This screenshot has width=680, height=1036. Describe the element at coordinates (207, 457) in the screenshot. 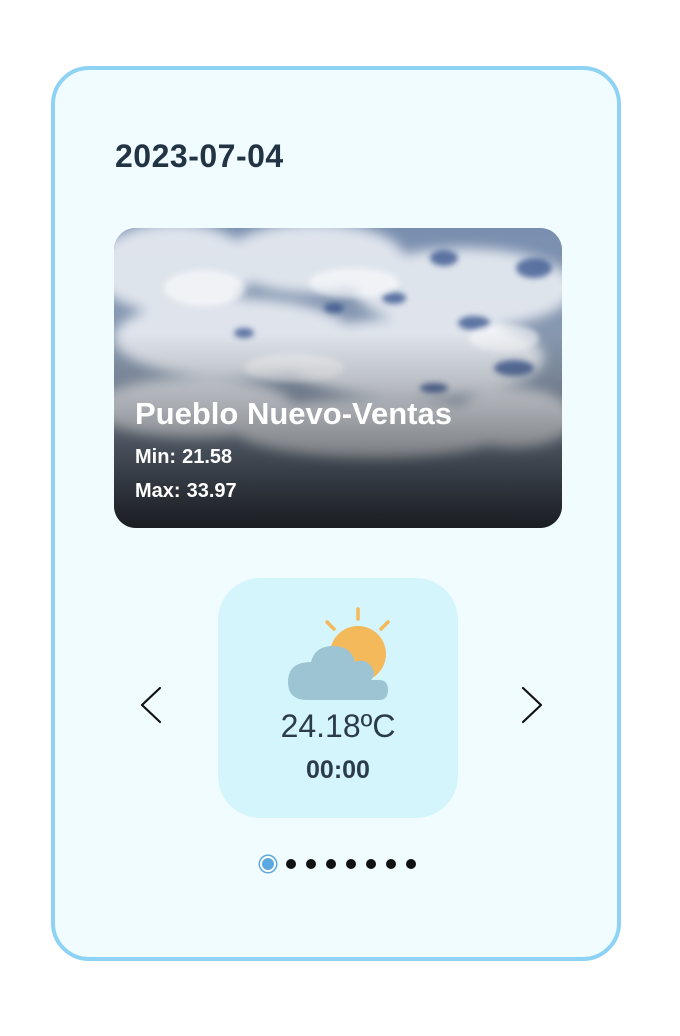

I see `min-value: 21.58` at that location.